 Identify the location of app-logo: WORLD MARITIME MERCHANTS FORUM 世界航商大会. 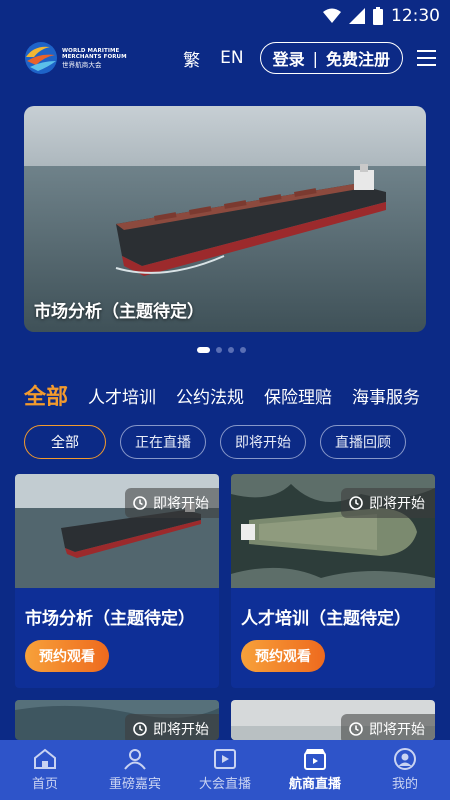
(75, 58).